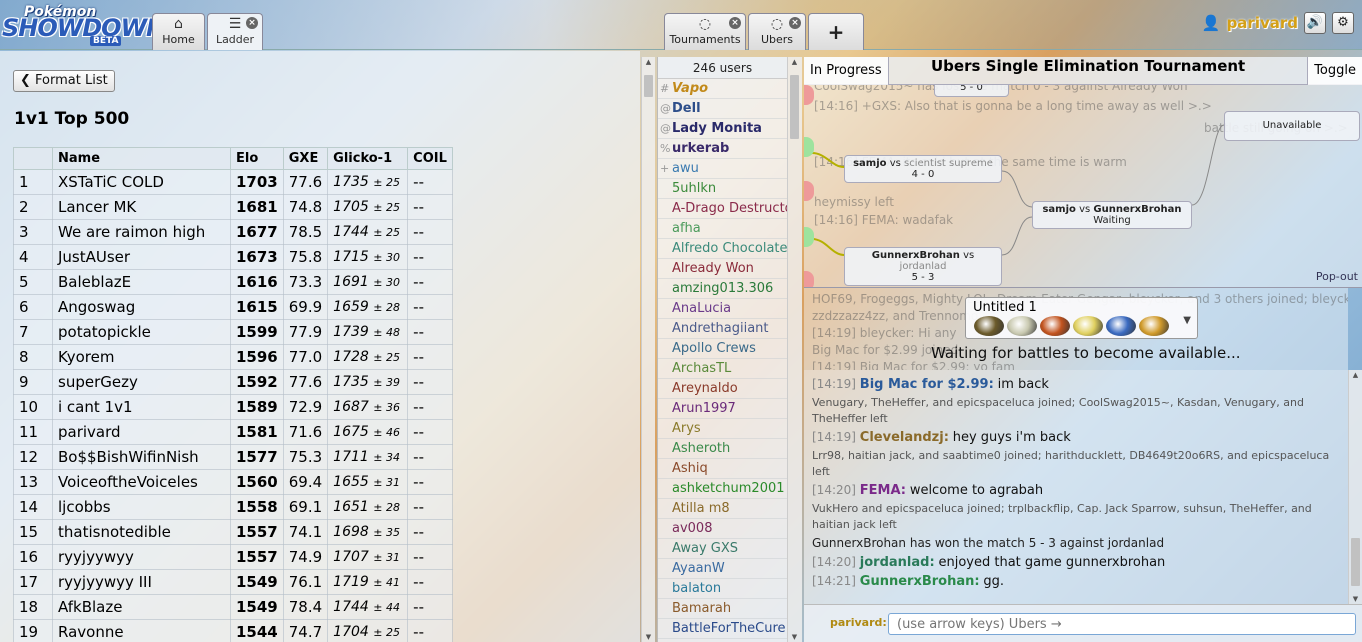 The image size is (1362, 642). I want to click on user-list-item: Alfredo Chocolate, so click(722, 249).